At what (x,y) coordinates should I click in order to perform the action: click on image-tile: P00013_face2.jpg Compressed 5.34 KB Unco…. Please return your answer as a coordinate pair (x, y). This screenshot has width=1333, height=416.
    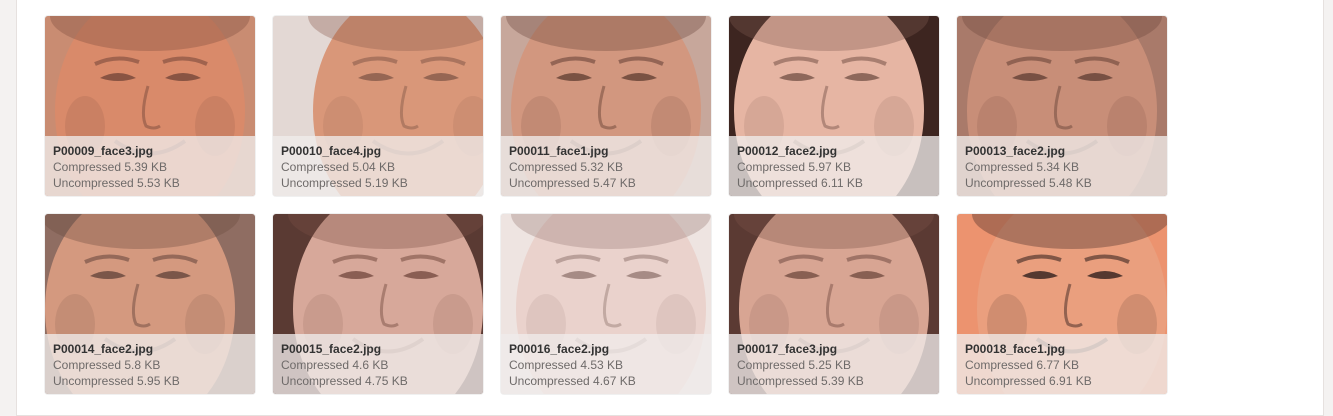
    Looking at the image, I should click on (1062, 106).